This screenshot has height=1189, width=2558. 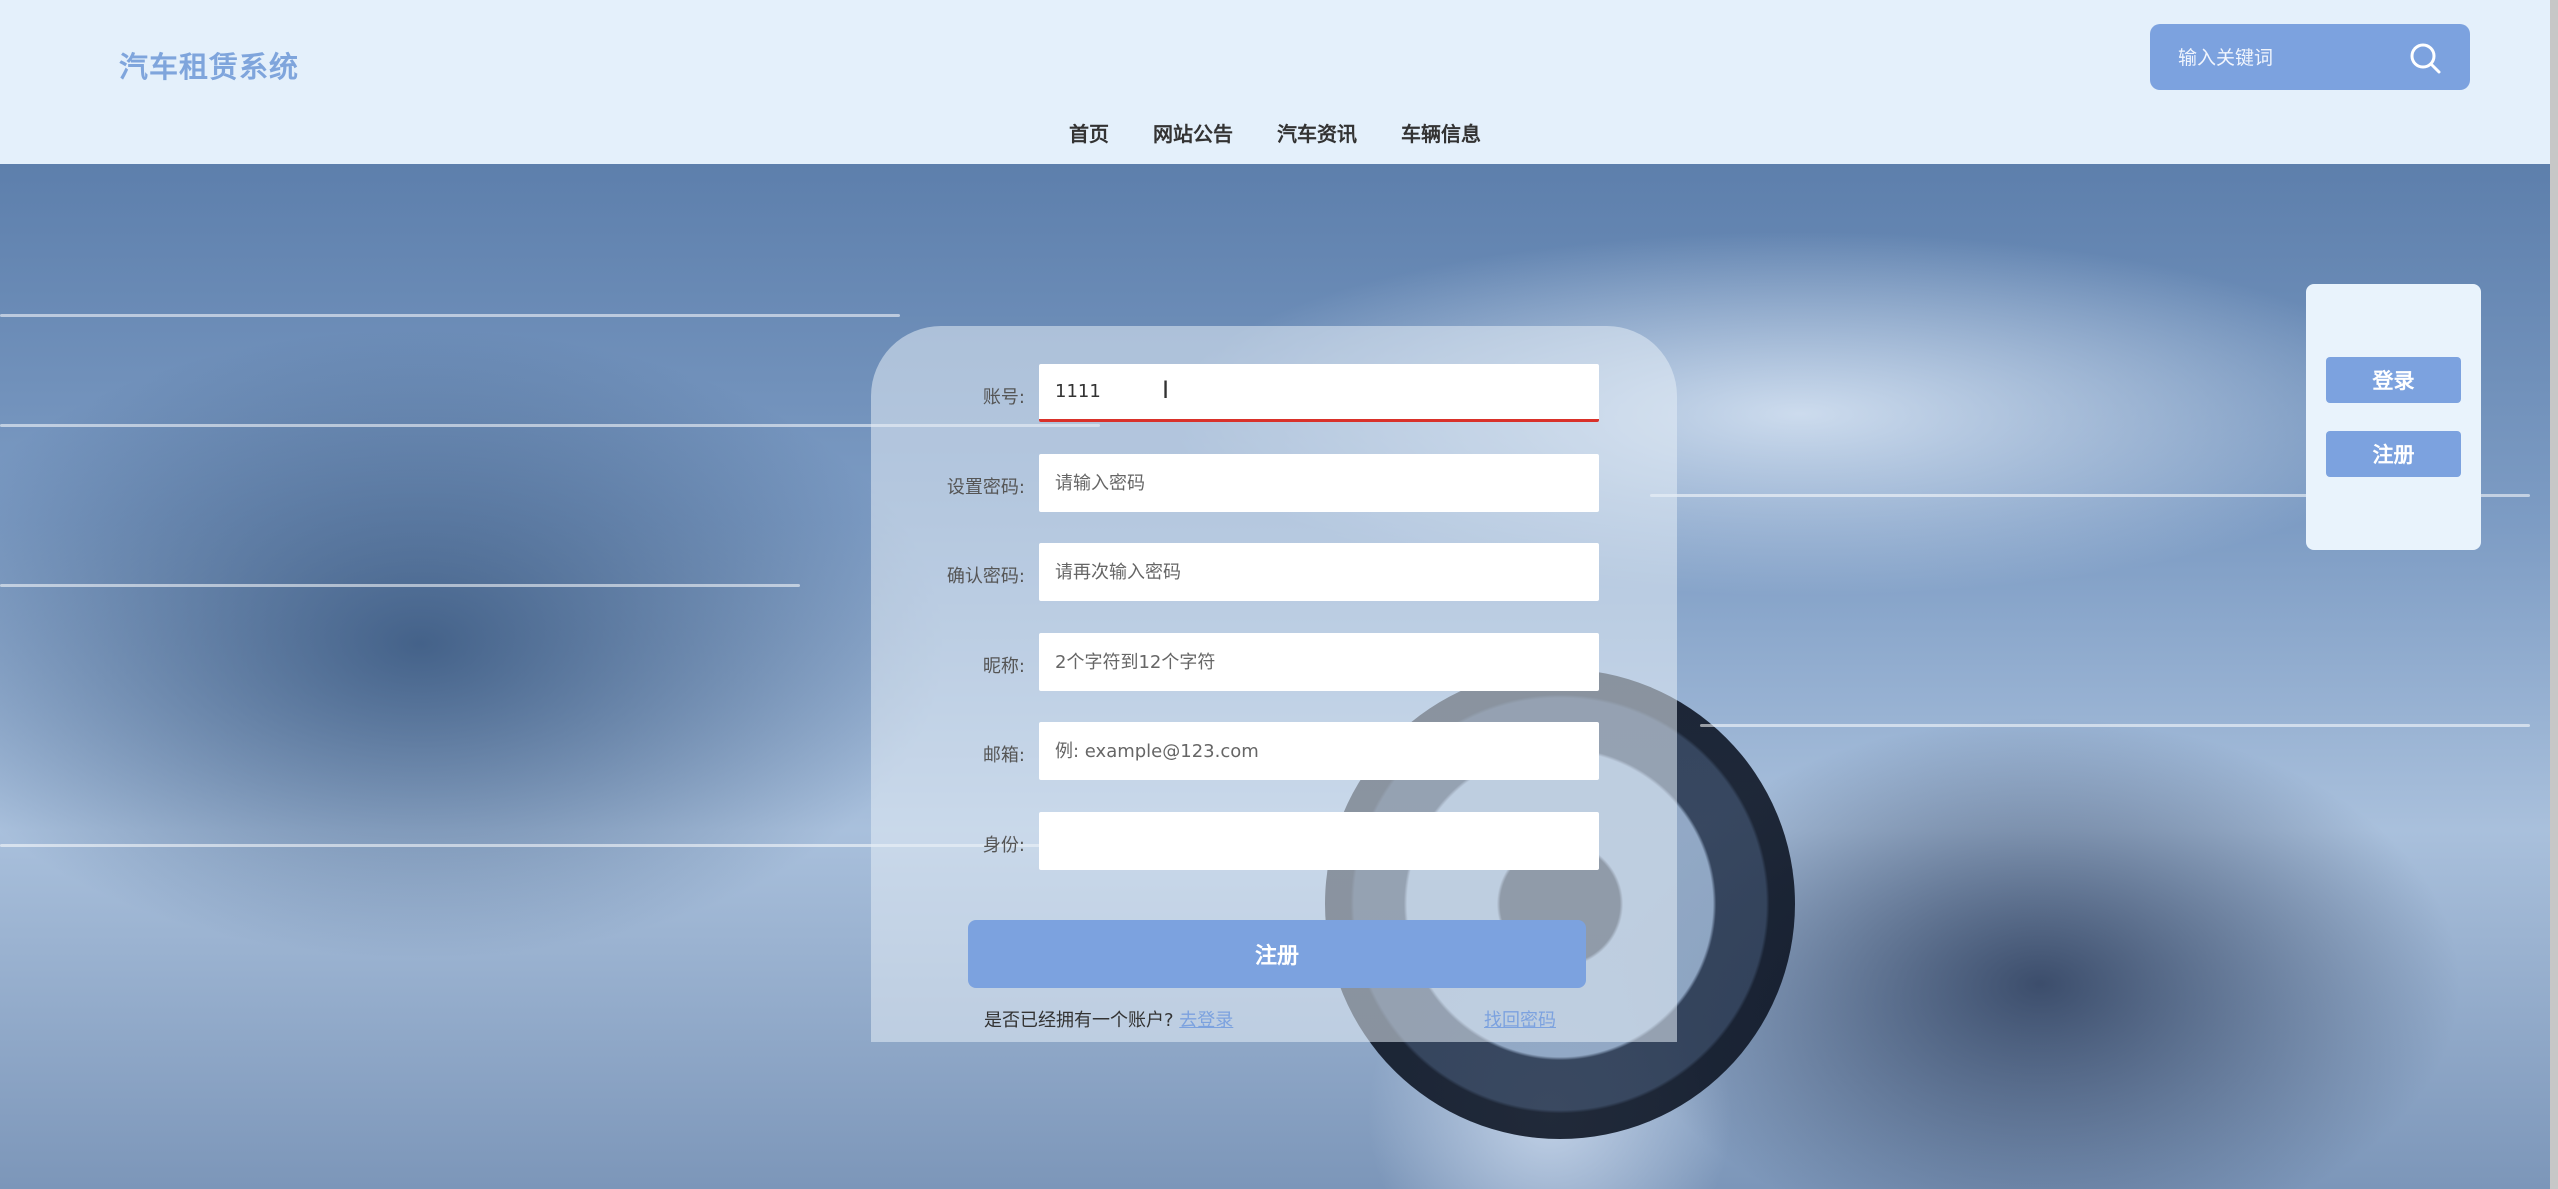 I want to click on confirm-password-input, so click(x=1319, y=572).